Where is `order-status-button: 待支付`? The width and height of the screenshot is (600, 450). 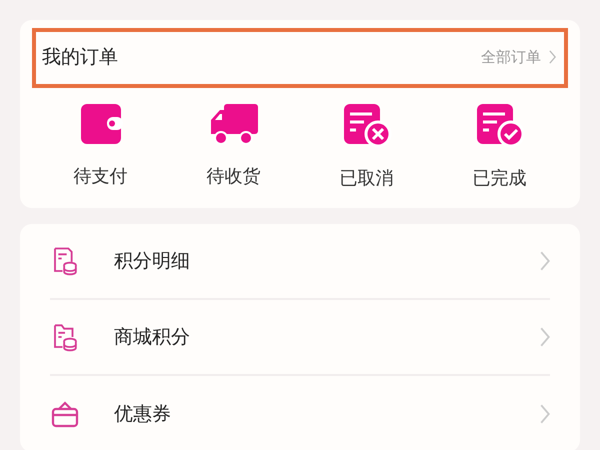
order-status-button: 待支付 is located at coordinates (100, 146).